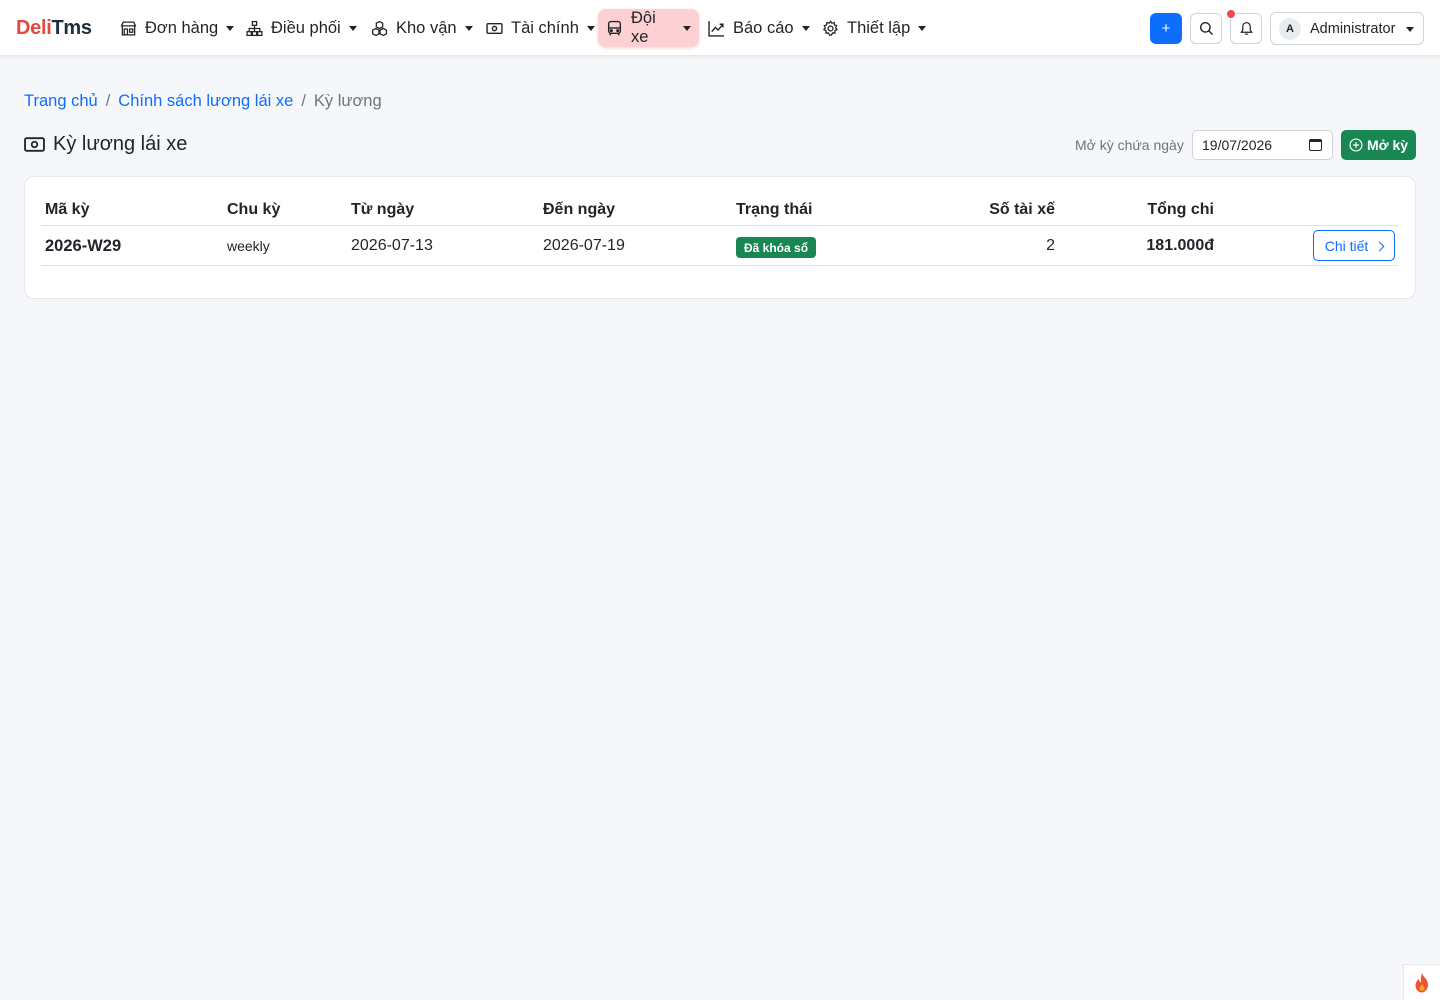  I want to click on breadcrumb-home: Trang chủ, so click(61, 101).